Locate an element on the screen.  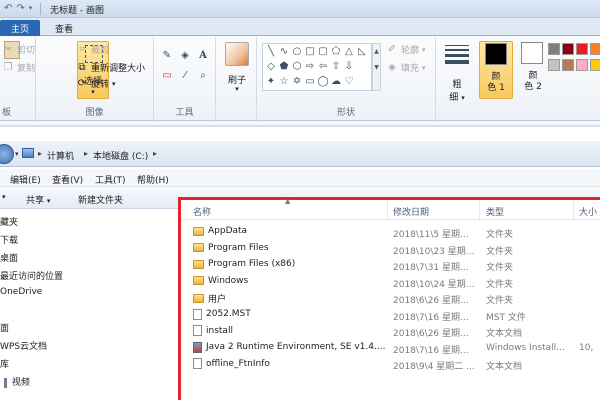
size-button: 粗 细 ▾ is located at coordinates (457, 72).